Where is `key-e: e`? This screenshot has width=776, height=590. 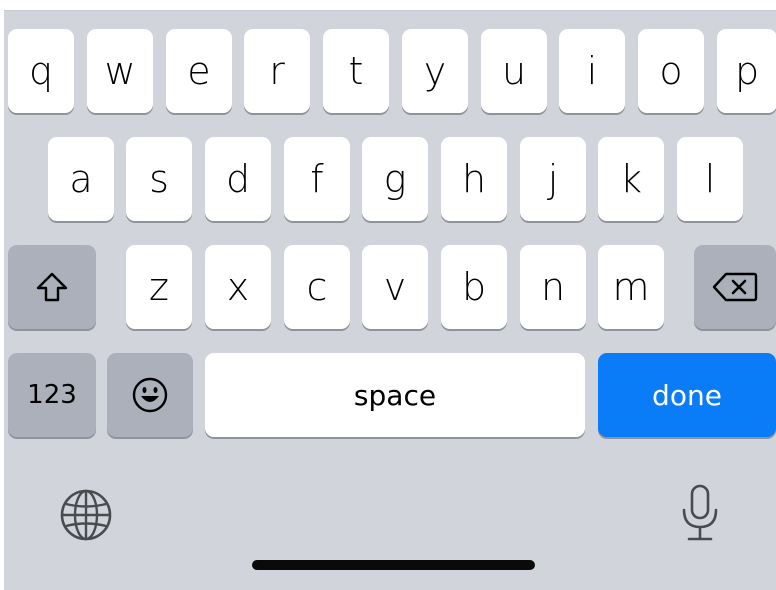 key-e: e is located at coordinates (199, 71).